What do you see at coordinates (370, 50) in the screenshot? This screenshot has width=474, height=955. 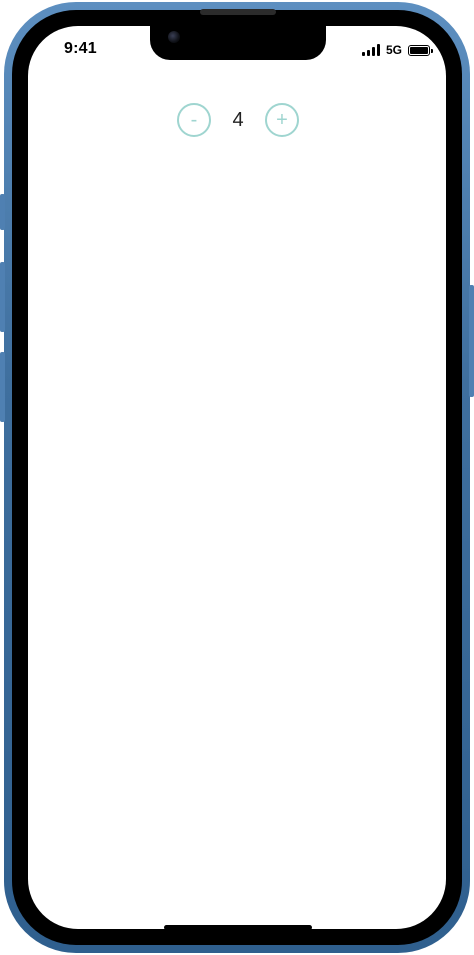 I see `signal-bars-icon` at bounding box center [370, 50].